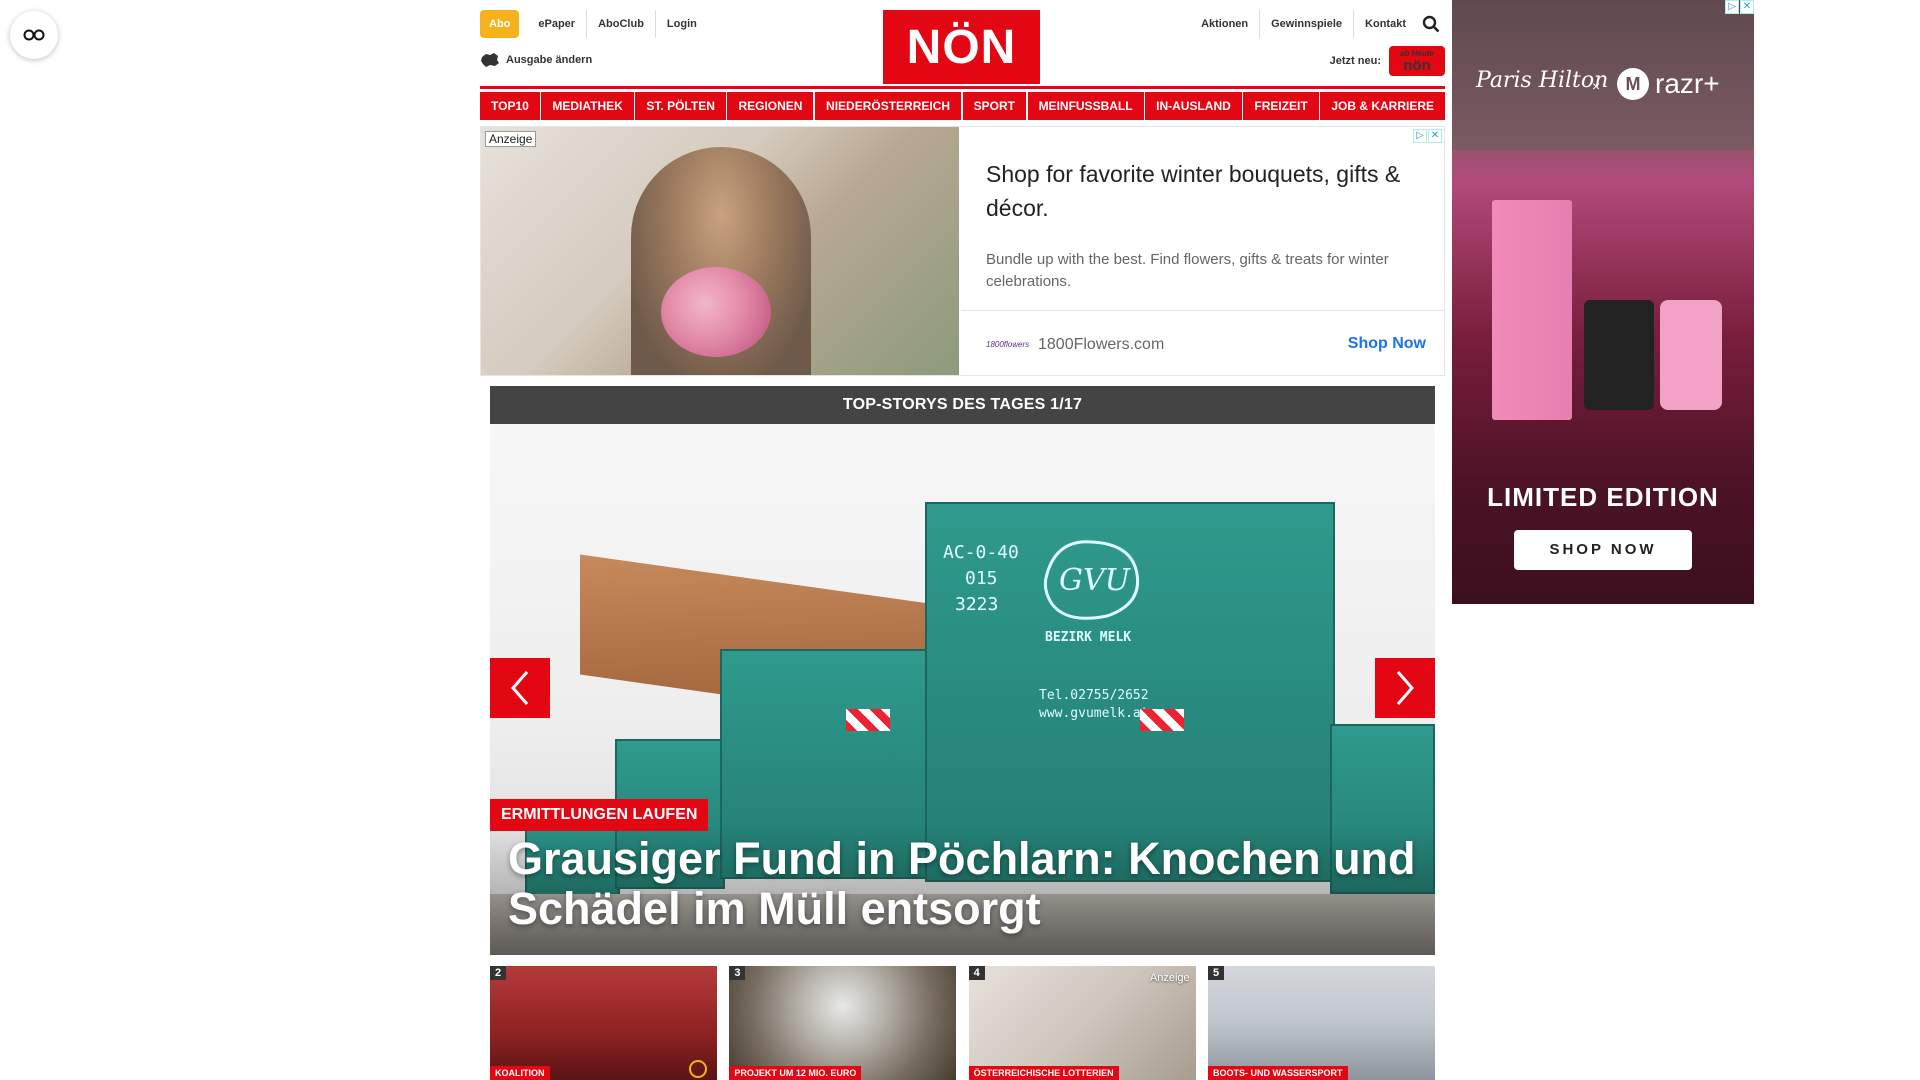 This screenshot has height=1080, width=1920. What do you see at coordinates (556, 24) in the screenshot?
I see `epaper-link: ePaper` at bounding box center [556, 24].